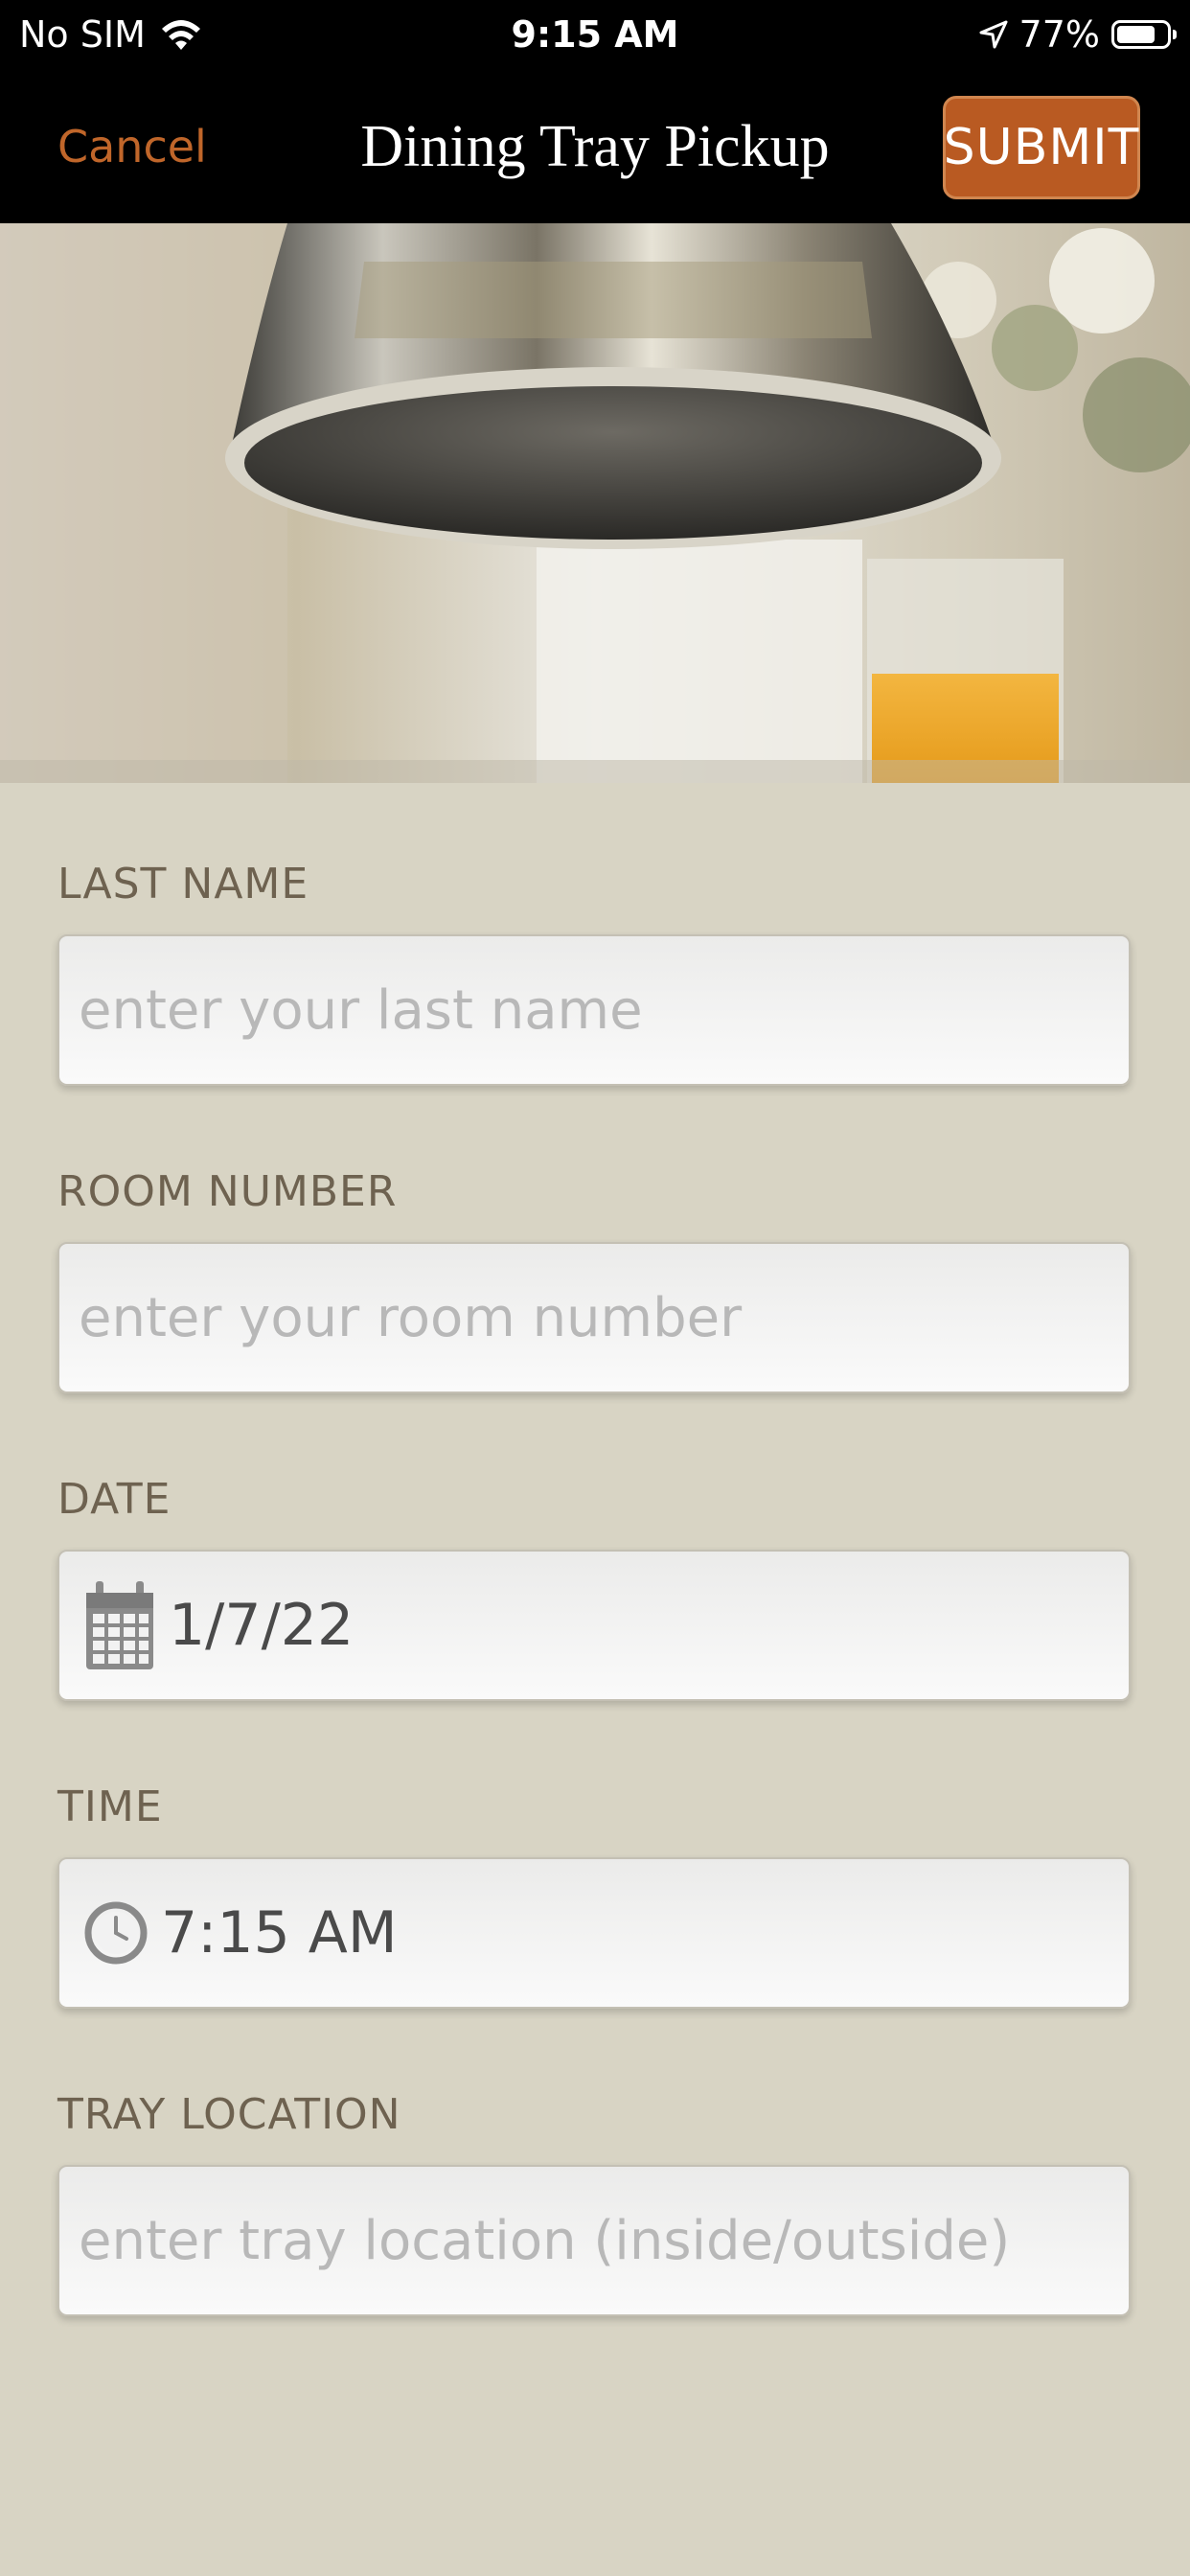 This screenshot has height=2576, width=1190. I want to click on date-field: 1/7/22, so click(594, 1625).